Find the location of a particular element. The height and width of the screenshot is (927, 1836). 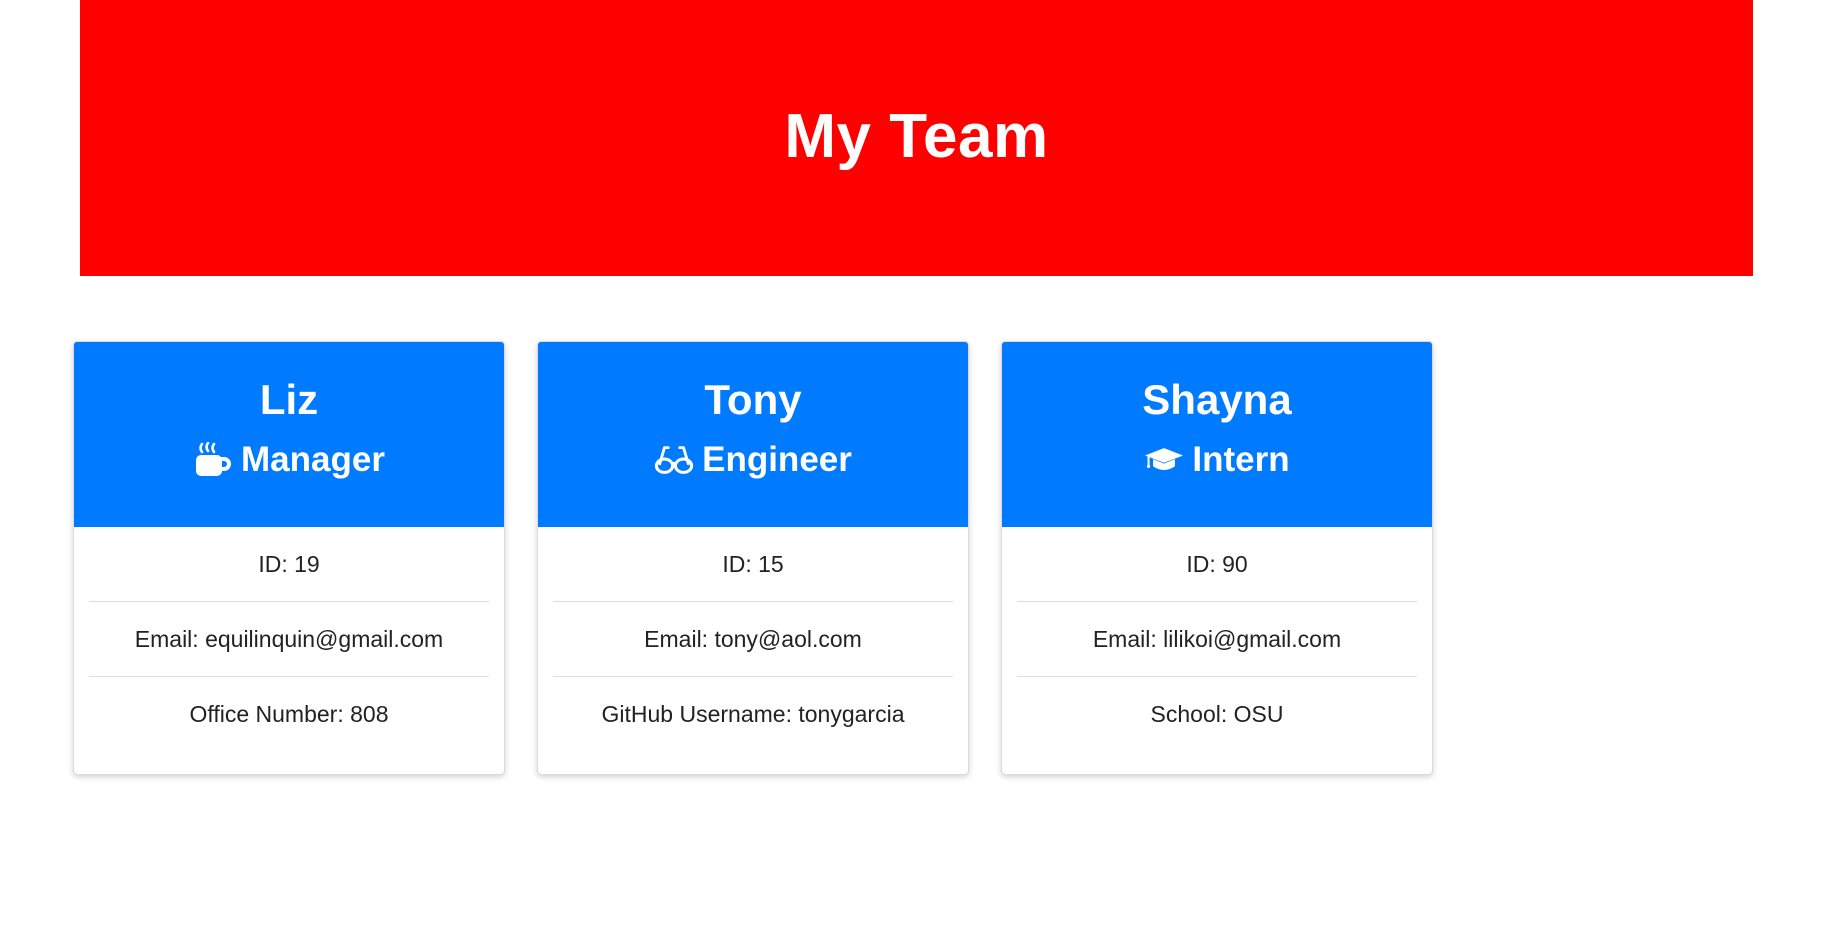

employee-email: Email: lilikoi@gmail.com is located at coordinates (1217, 639).